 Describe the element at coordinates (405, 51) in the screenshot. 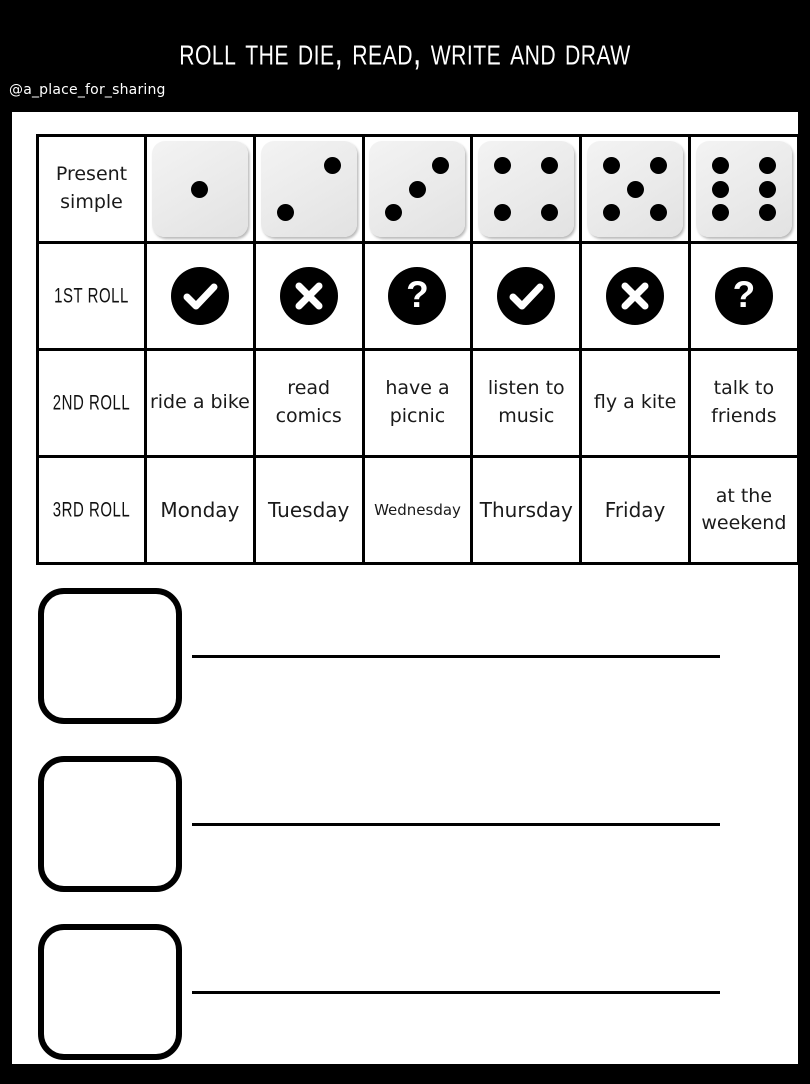

I see `page-title: Roll the die, read, write and draw` at that location.